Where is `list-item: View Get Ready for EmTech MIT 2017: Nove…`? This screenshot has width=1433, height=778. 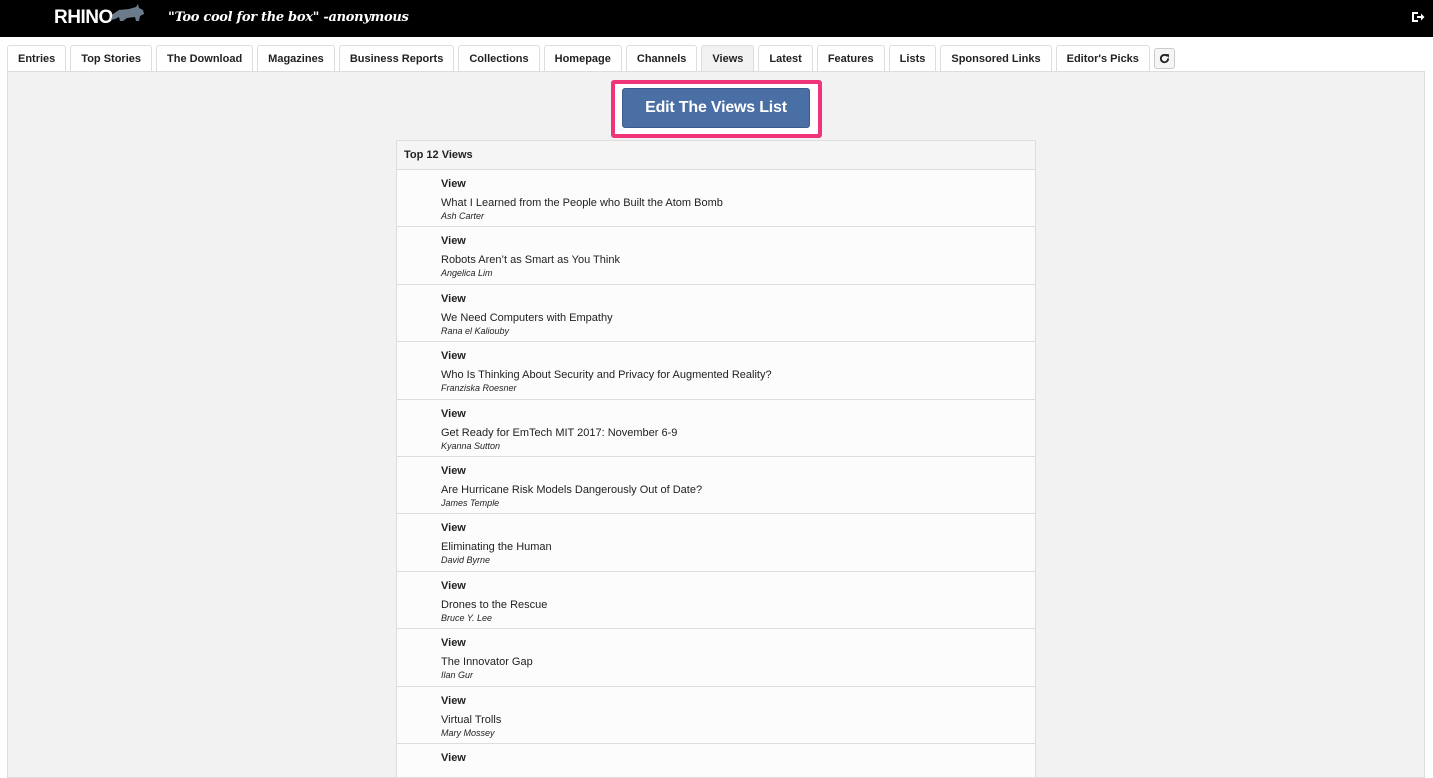
list-item: View Get Ready for EmTech MIT 2017: Nove… is located at coordinates (716, 428).